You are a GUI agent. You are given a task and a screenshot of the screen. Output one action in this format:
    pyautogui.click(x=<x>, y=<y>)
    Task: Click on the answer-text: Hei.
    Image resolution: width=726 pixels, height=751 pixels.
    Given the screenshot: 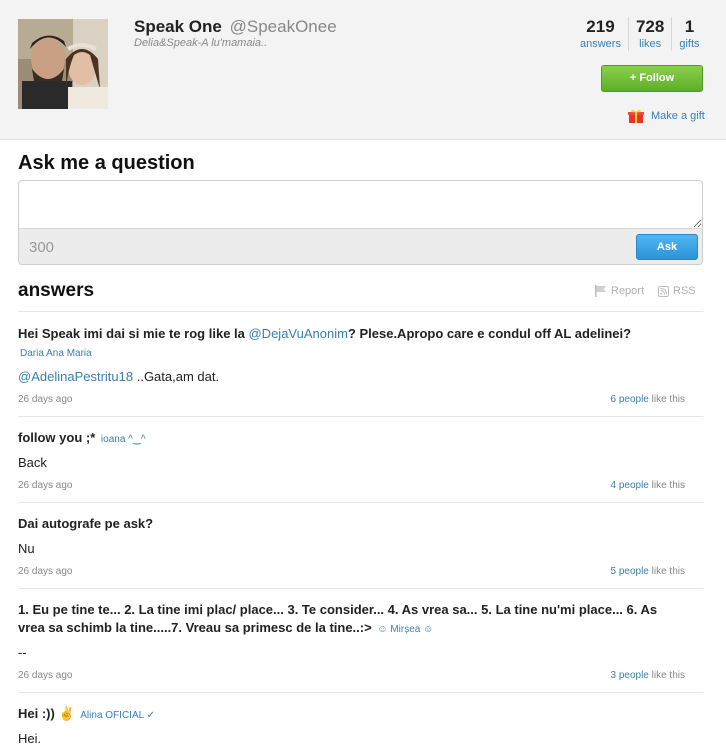 What is the action you would take?
    pyautogui.click(x=30, y=738)
    